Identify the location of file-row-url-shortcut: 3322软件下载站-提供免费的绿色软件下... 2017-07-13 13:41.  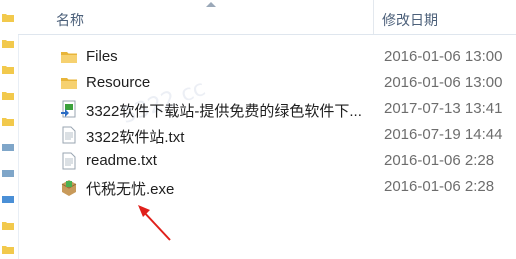
(287, 109).